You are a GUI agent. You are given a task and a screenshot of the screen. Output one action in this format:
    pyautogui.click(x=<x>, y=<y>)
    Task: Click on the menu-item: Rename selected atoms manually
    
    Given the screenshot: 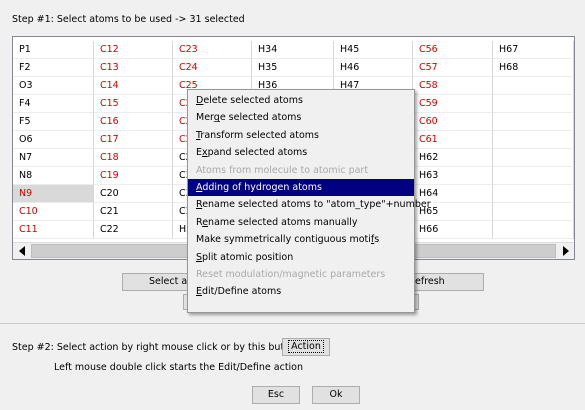 What is the action you would take?
    pyautogui.click(x=301, y=222)
    